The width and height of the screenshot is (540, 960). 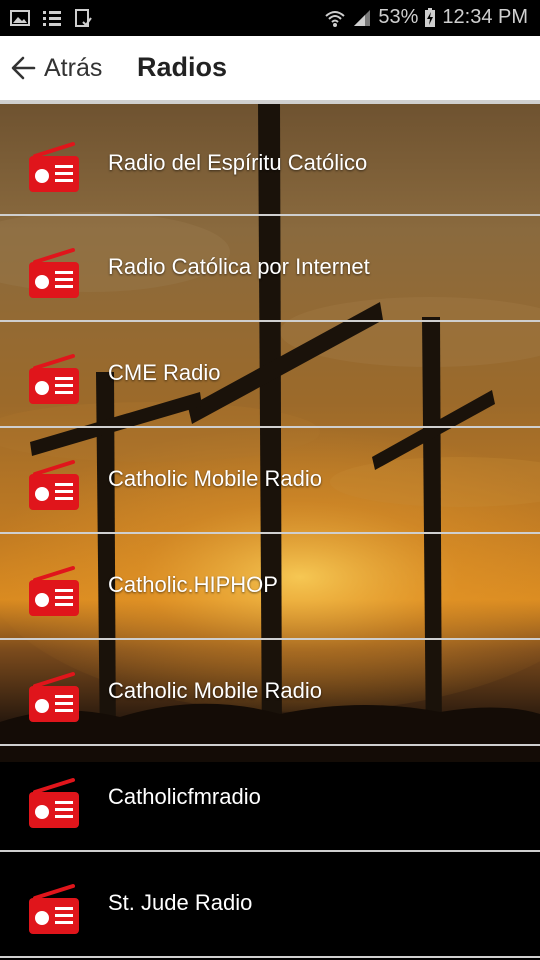 I want to click on list-icon, so click(x=52, y=18).